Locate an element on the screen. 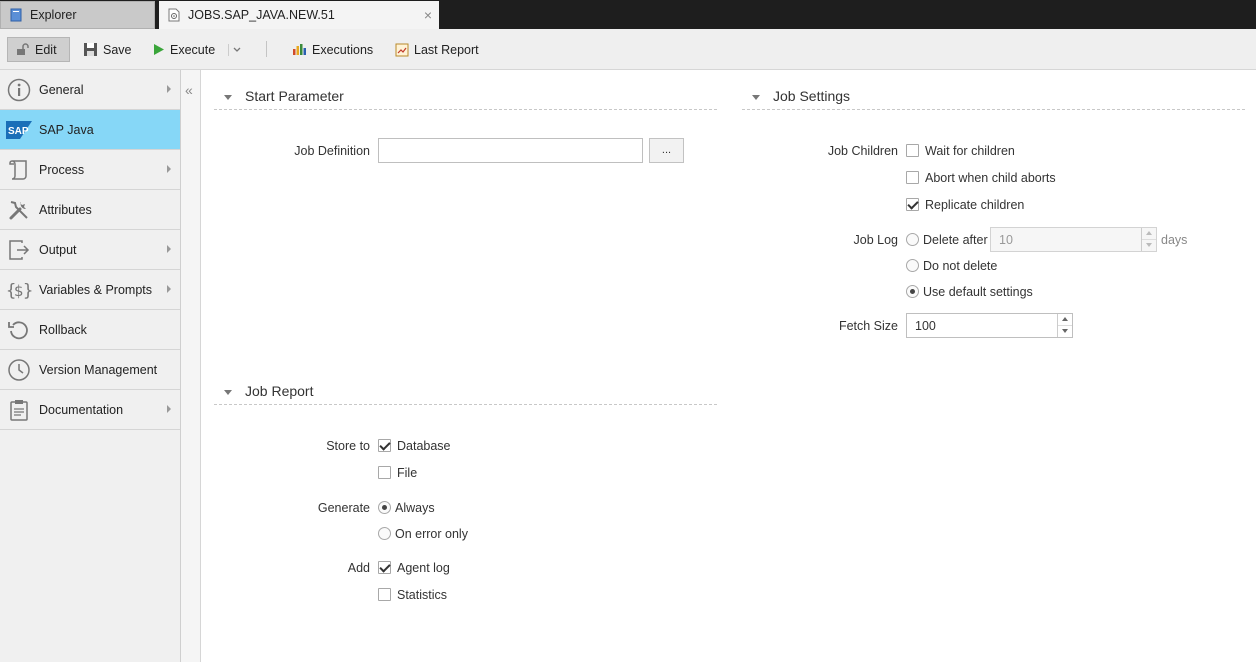 The width and height of the screenshot is (1256, 662). use-default-settings-label: Use default settings is located at coordinates (978, 292).